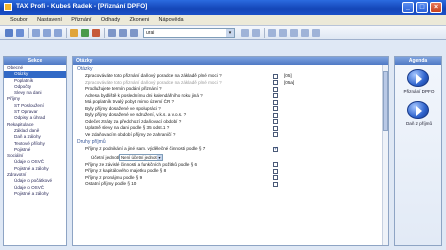 Image resolution: width=446 pixels, height=250 pixels. Describe the element at coordinates (110, 19) in the screenshot. I see `menu-odhady: Odhady` at that location.